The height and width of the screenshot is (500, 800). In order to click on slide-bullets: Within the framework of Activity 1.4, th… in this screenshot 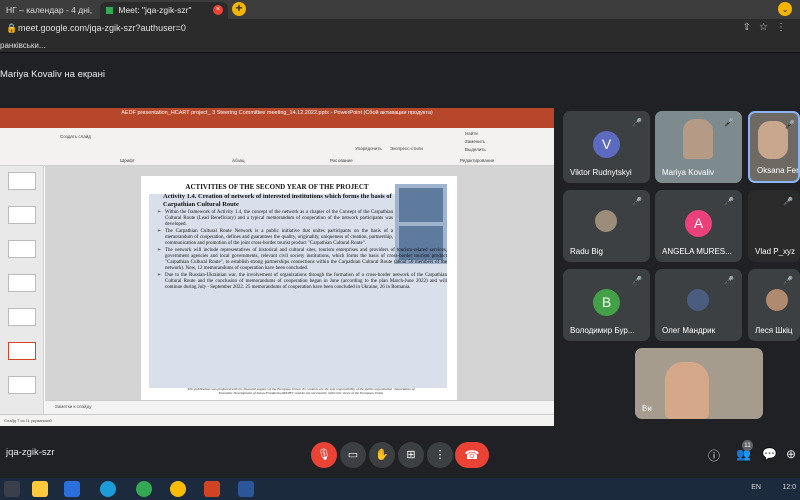, I will do `click(302, 251)`.